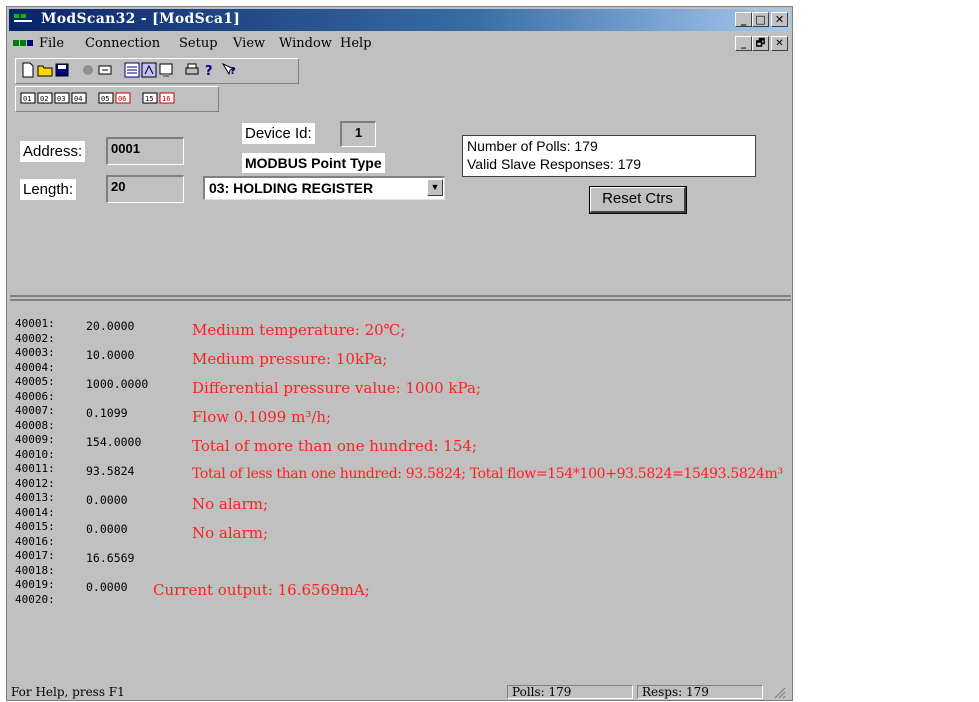 Image resolution: width=979 pixels, height=702 pixels. What do you see at coordinates (35, 526) in the screenshot?
I see `register-address: 40015:` at bounding box center [35, 526].